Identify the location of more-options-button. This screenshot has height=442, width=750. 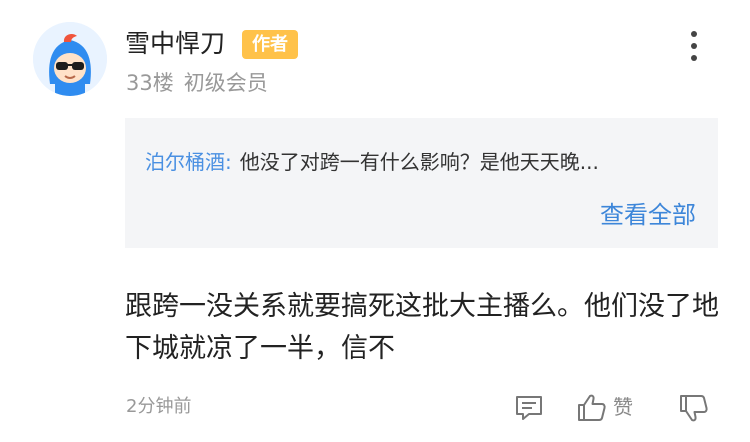
(694, 46).